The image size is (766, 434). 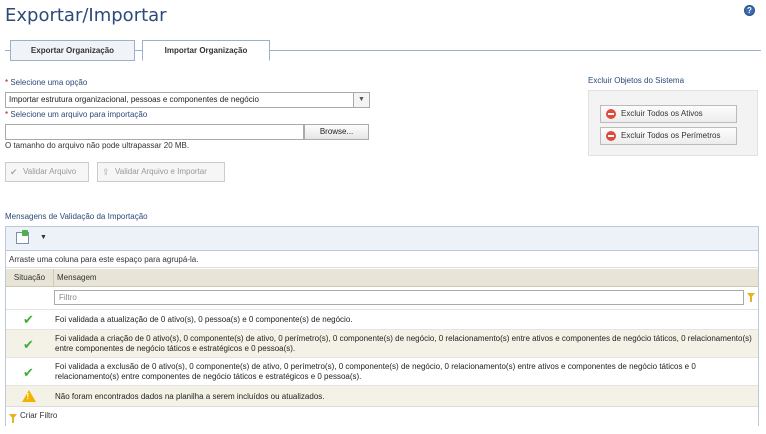 What do you see at coordinates (76, 114) in the screenshot?
I see `file-label: * Selecione um arquivo para importação` at bounding box center [76, 114].